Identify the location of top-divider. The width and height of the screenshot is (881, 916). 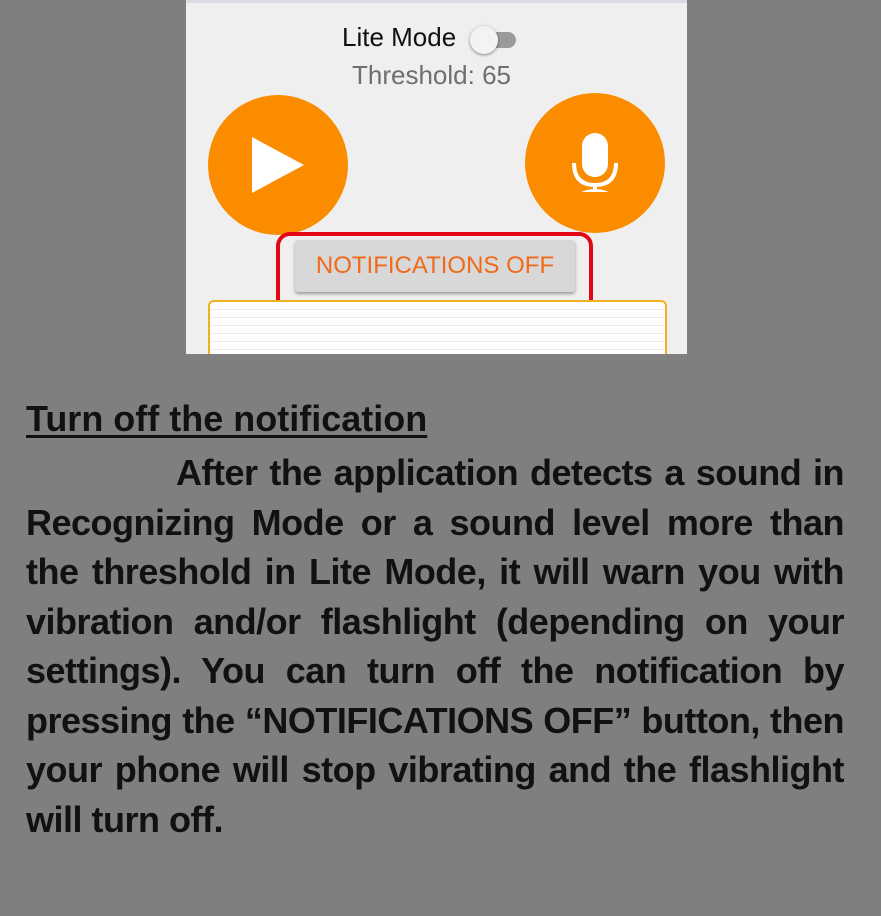
(436, 1).